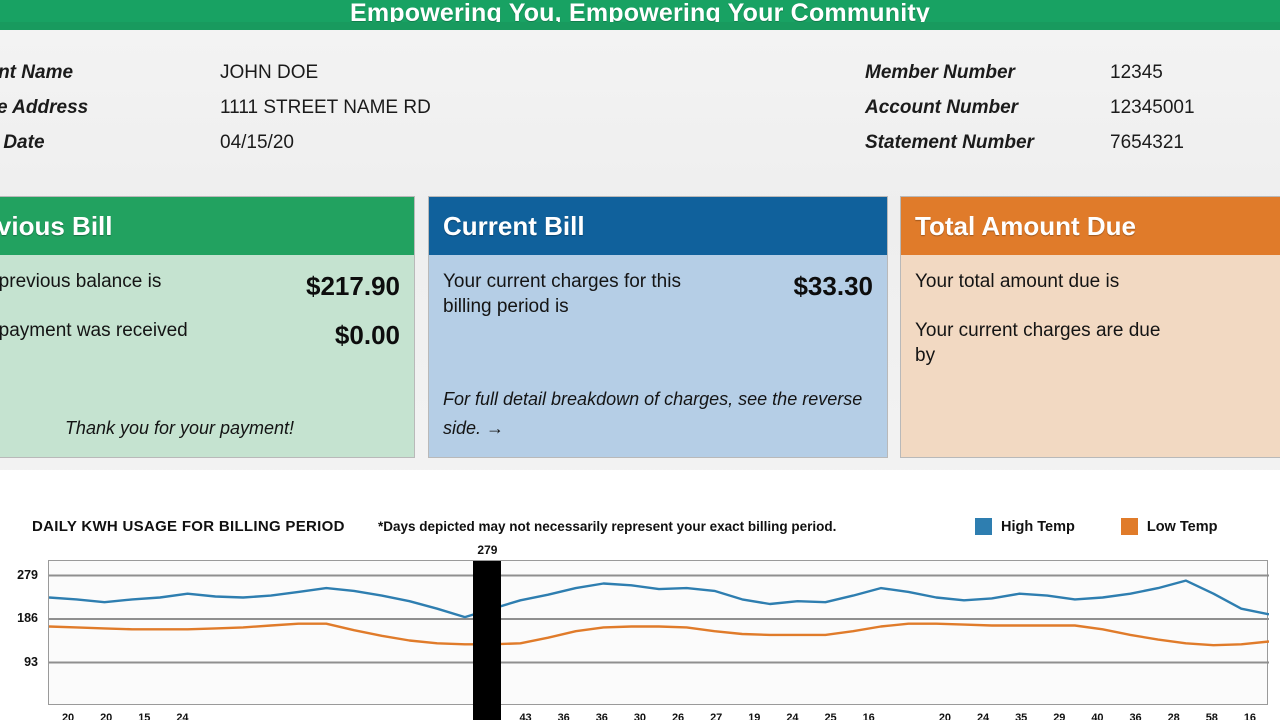 The image size is (1280, 720). Describe the element at coordinates (754, 716) in the screenshot. I see `usage-bar-value-label: 19` at that location.